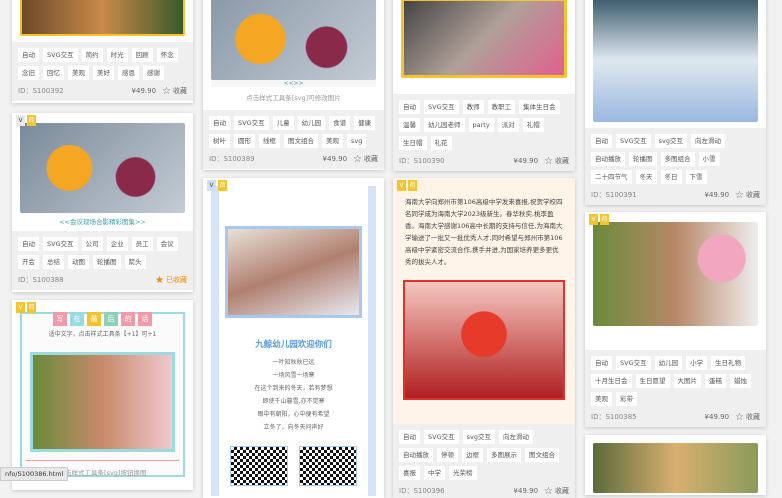 The image size is (782, 498). What do you see at coordinates (28, 262) in the screenshot?
I see `tag: 开会` at bounding box center [28, 262].